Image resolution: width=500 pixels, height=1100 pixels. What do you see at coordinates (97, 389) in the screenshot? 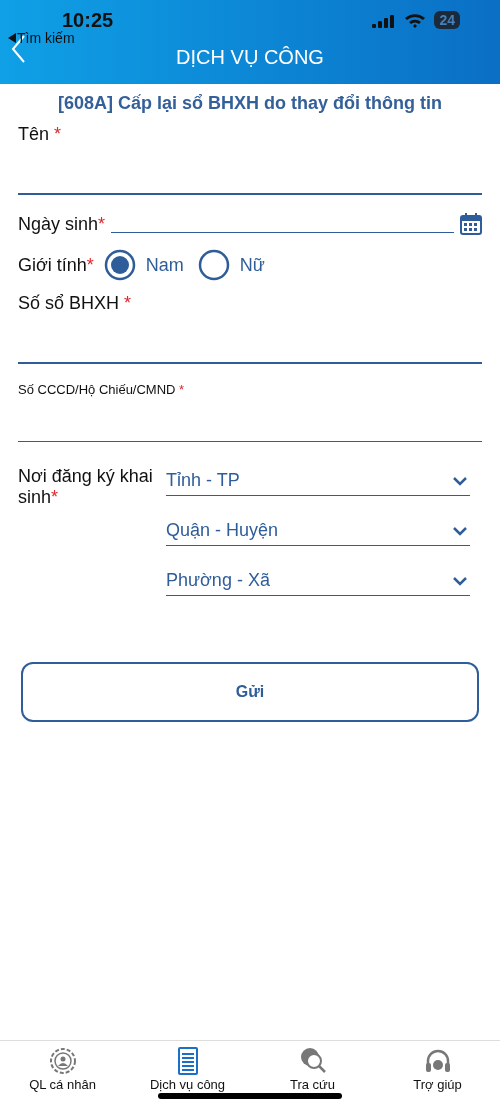
I see `field-label: Số CCCD/Hộ Chiếu/CMND` at bounding box center [97, 389].